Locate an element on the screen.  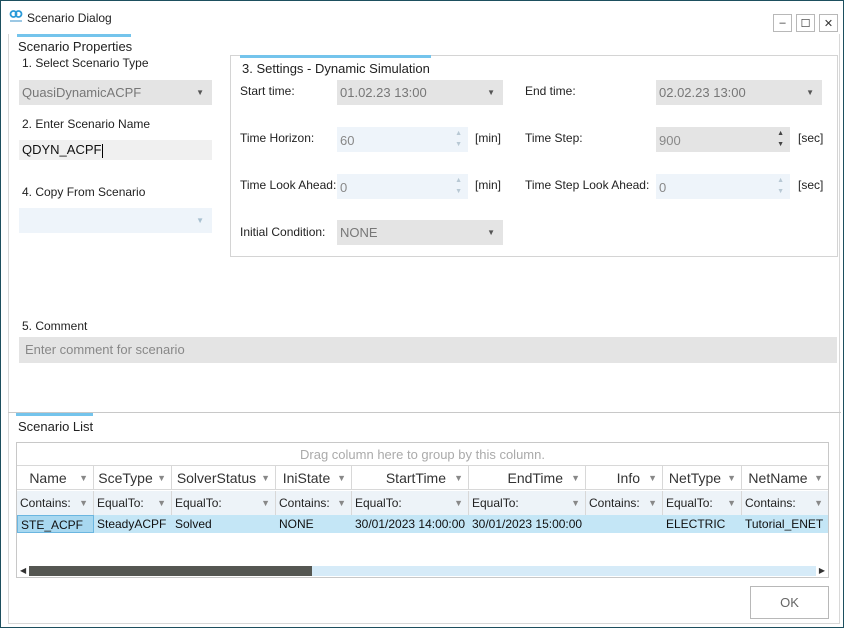
ok-button: OK is located at coordinates (789, 602).